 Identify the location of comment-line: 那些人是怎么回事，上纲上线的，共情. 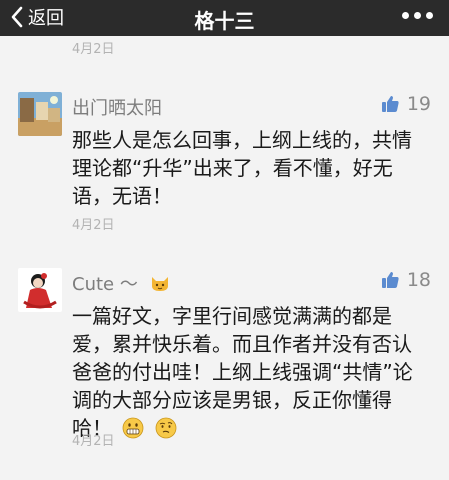
(242, 140).